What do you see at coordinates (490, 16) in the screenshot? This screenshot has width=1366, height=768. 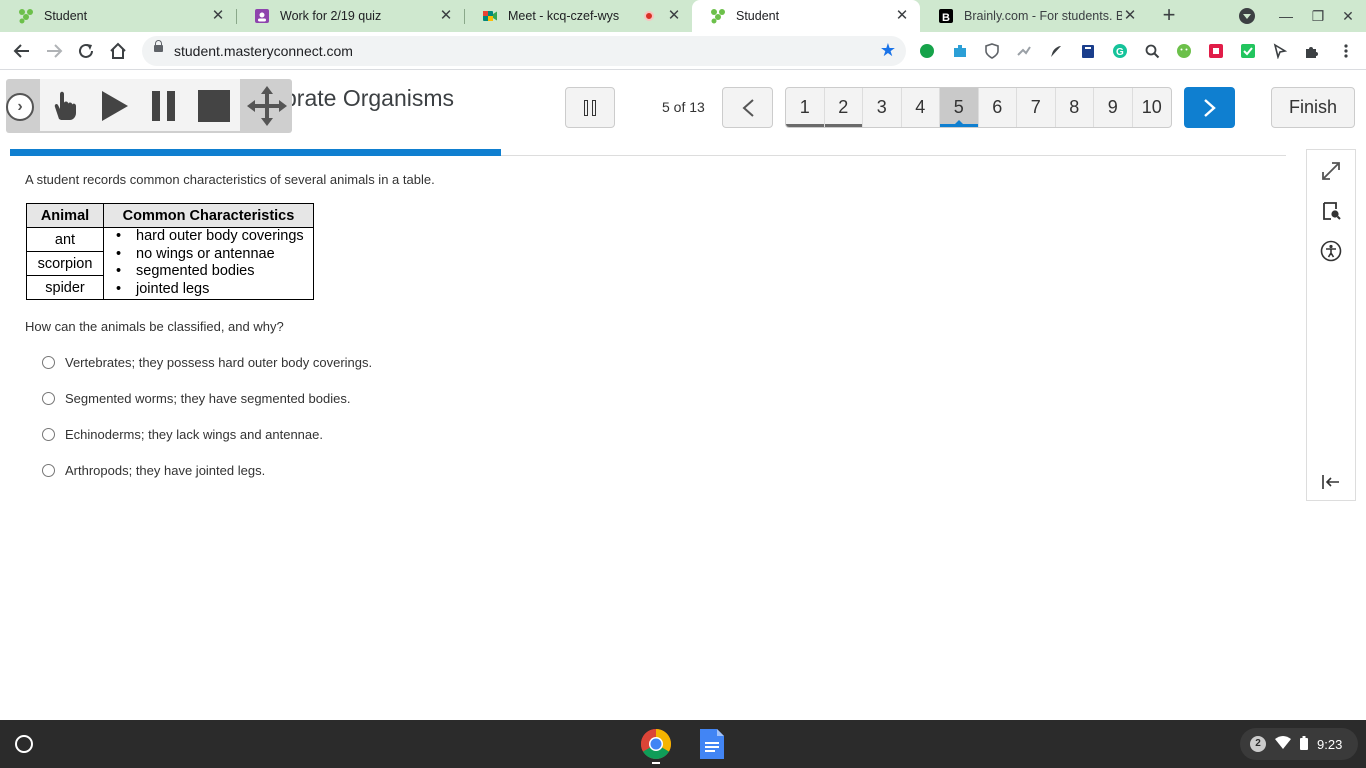 I see `meet-icon` at bounding box center [490, 16].